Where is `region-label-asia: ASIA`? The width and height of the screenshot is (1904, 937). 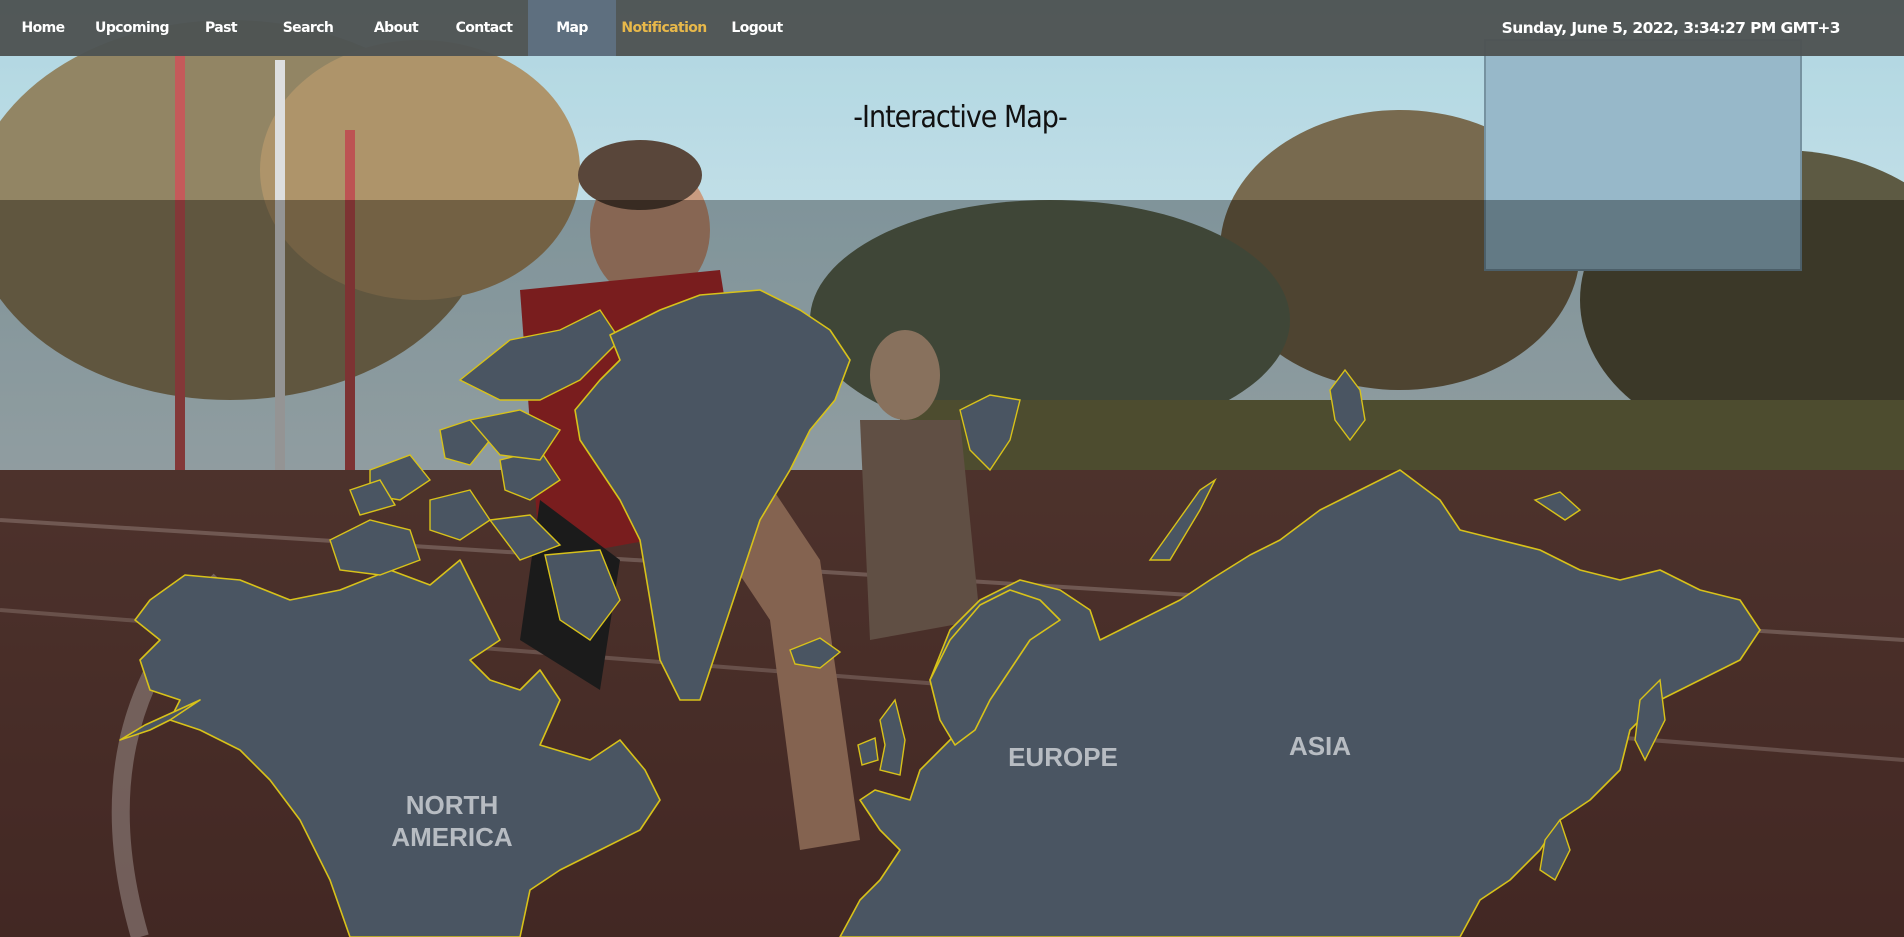 region-label-asia: ASIA is located at coordinates (1320, 746).